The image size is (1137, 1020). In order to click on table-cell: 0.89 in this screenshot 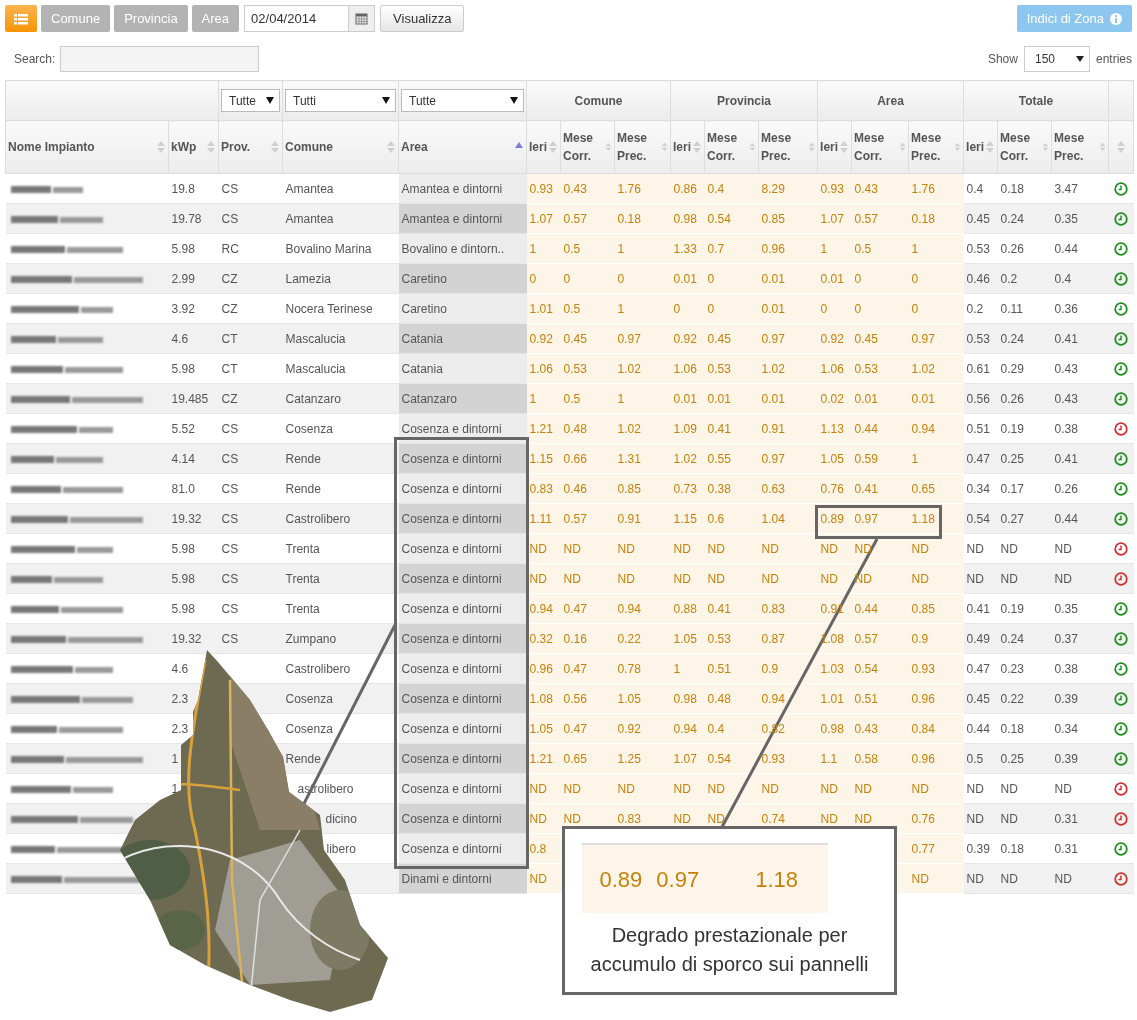, I will do `click(832, 518)`.